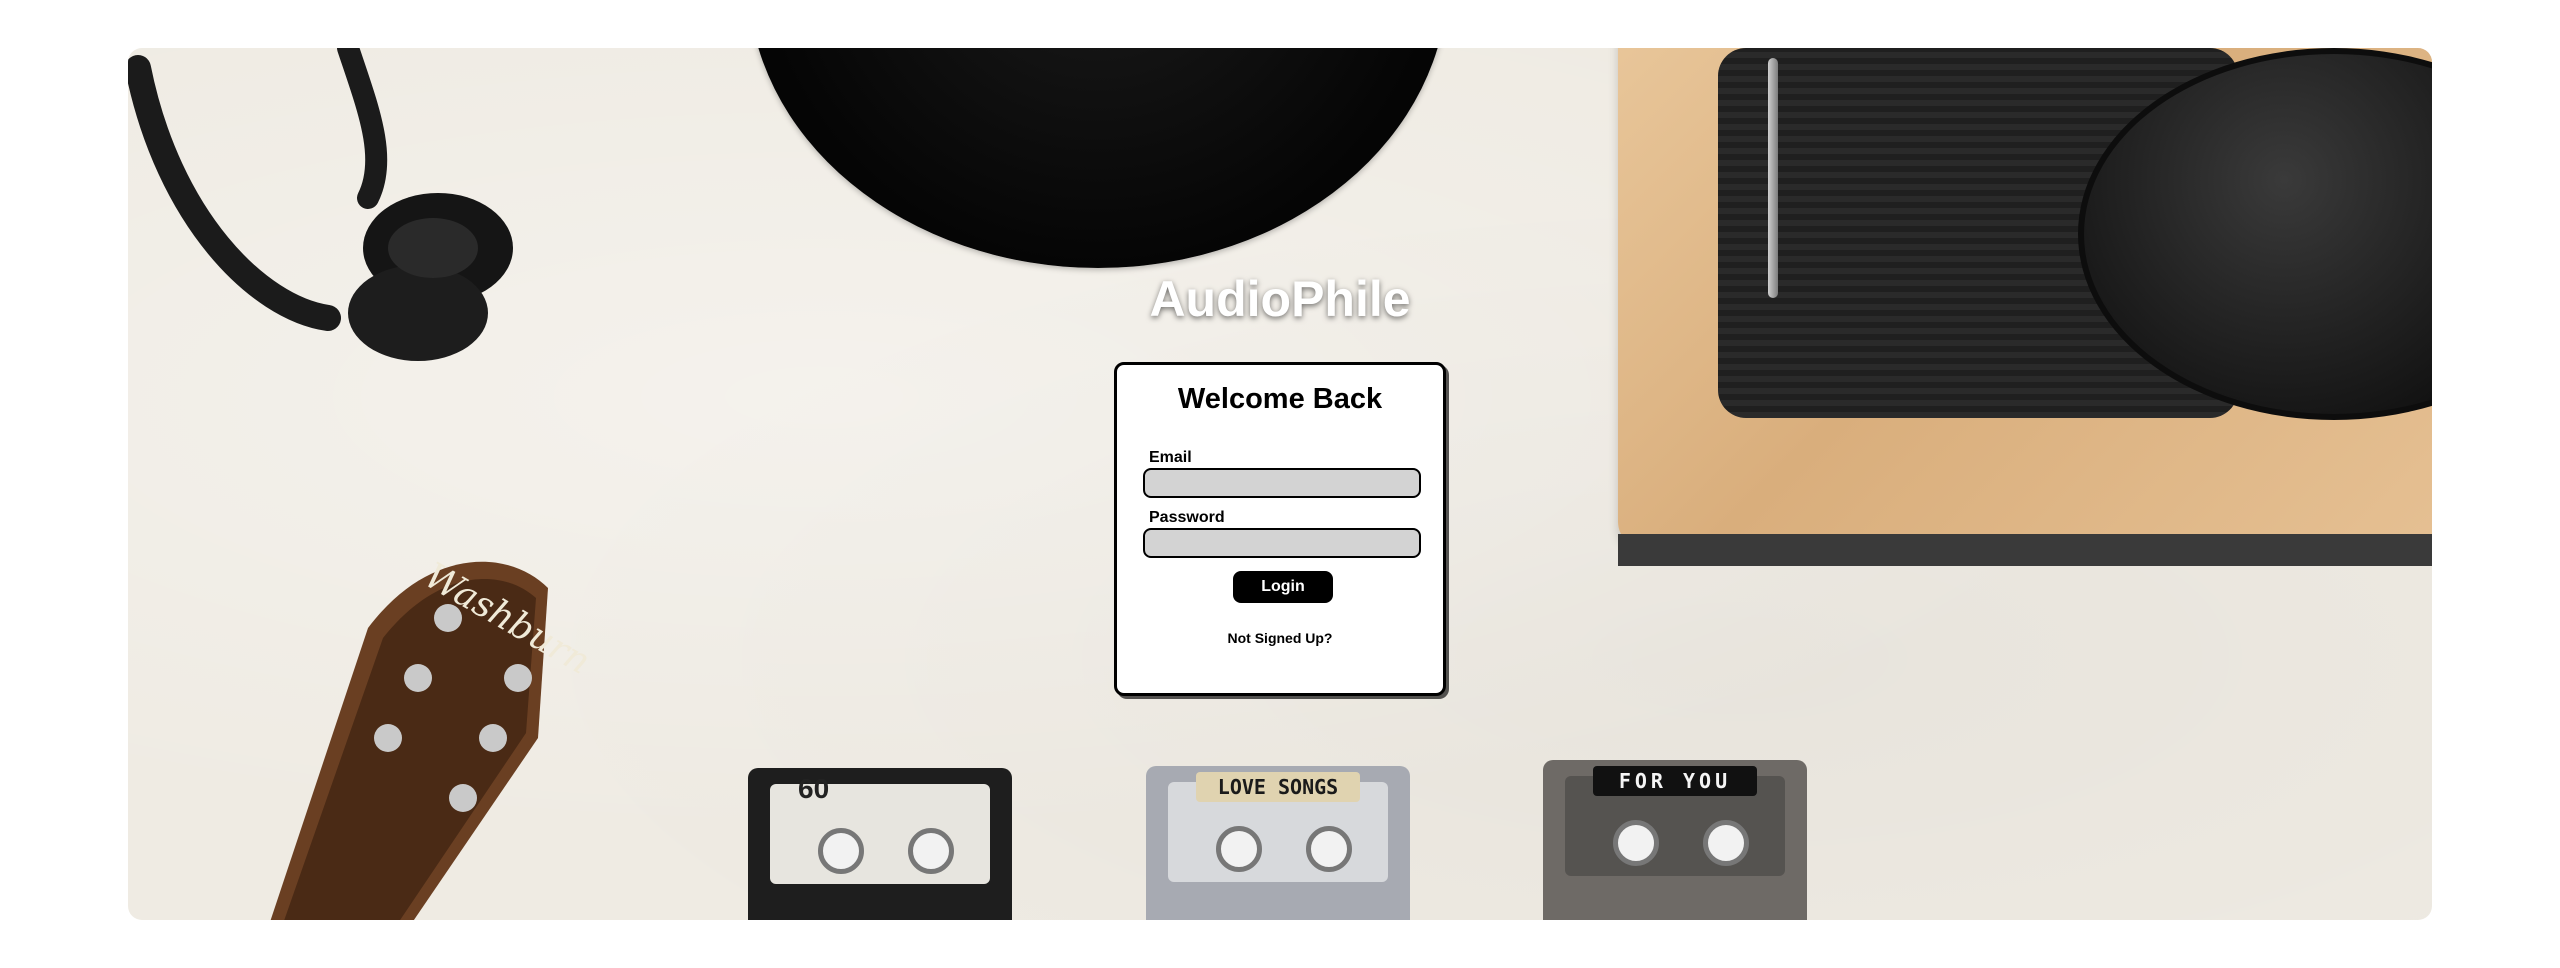  I want to click on cassette-tape-1: 60, so click(880, 844).